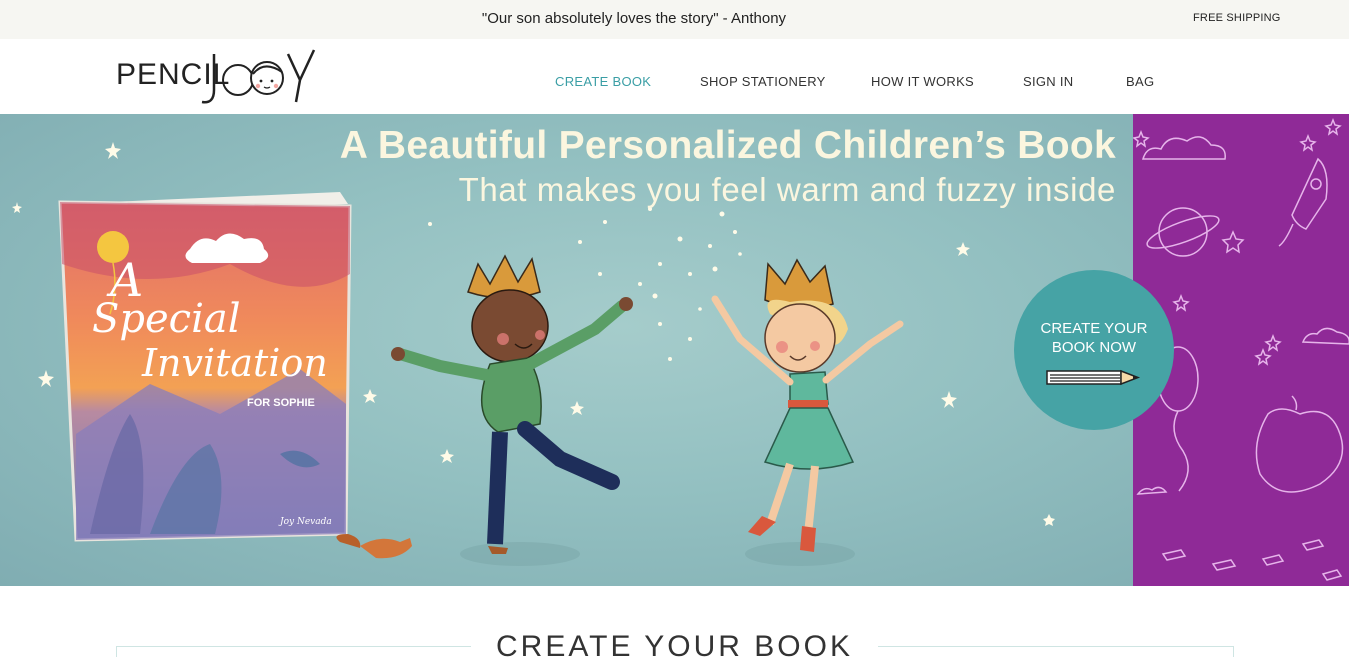 This screenshot has width=1349, height=657. I want to click on squirrel-illustration, so click(374, 546).